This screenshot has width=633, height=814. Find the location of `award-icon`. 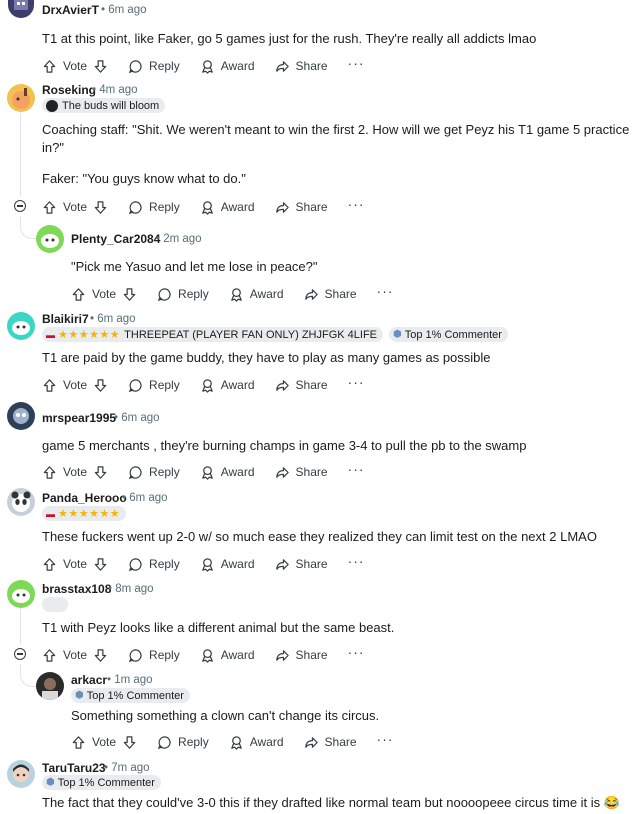

award-icon is located at coordinates (207, 655).